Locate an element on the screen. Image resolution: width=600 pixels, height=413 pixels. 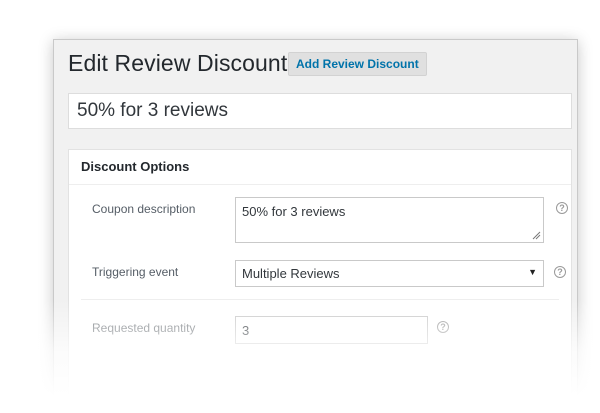
add-review-discount-button: Add Review Discount is located at coordinates (357, 64).